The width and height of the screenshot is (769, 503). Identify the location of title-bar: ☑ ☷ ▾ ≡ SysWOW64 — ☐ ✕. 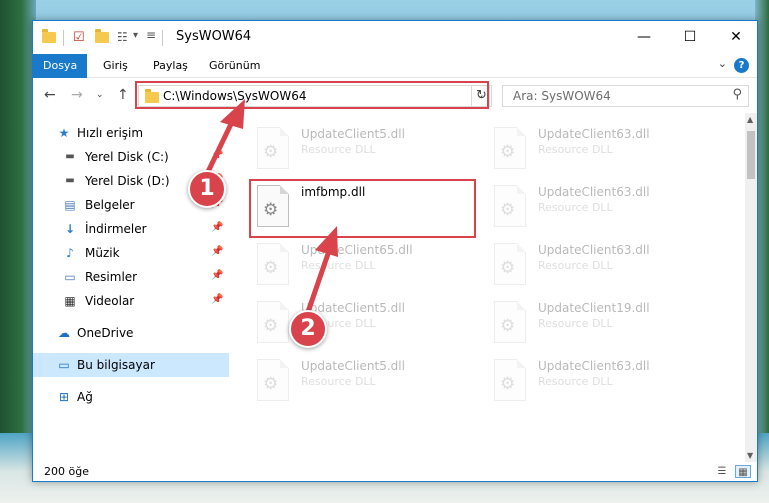
(395, 37).